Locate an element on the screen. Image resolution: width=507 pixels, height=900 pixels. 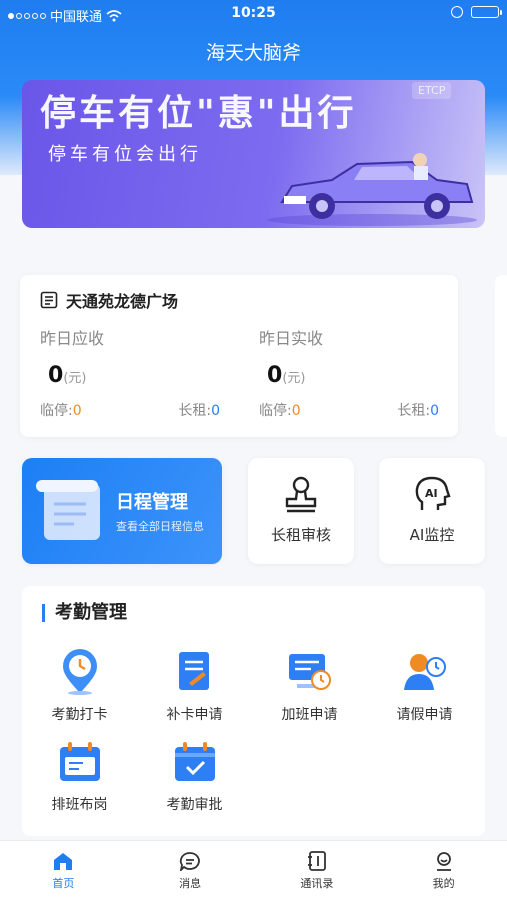
yesterday-due-long: 长租:0 is located at coordinates (199, 411).